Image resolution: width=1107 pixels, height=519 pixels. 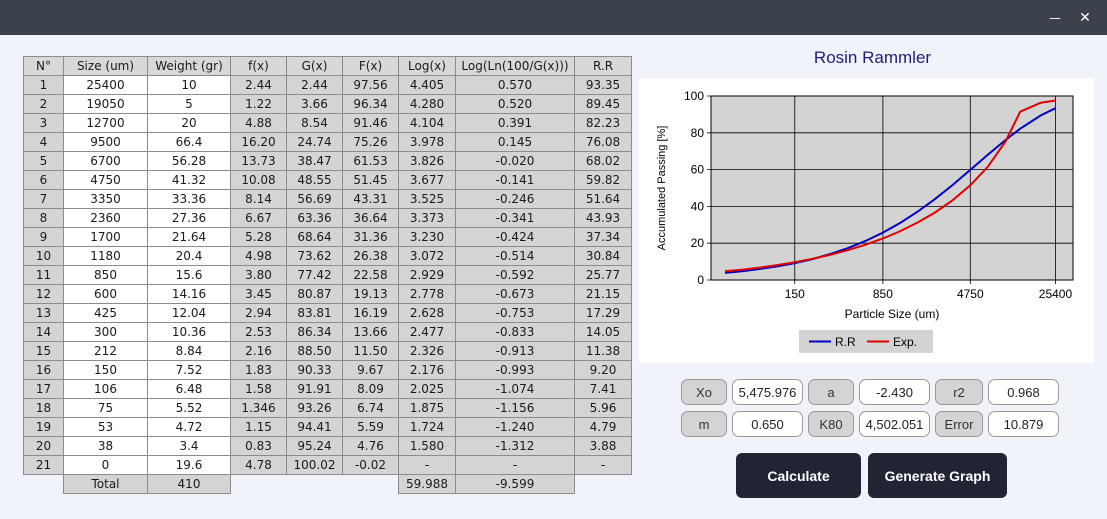 I want to click on generate-graph-button: Generate Graph, so click(x=937, y=475).